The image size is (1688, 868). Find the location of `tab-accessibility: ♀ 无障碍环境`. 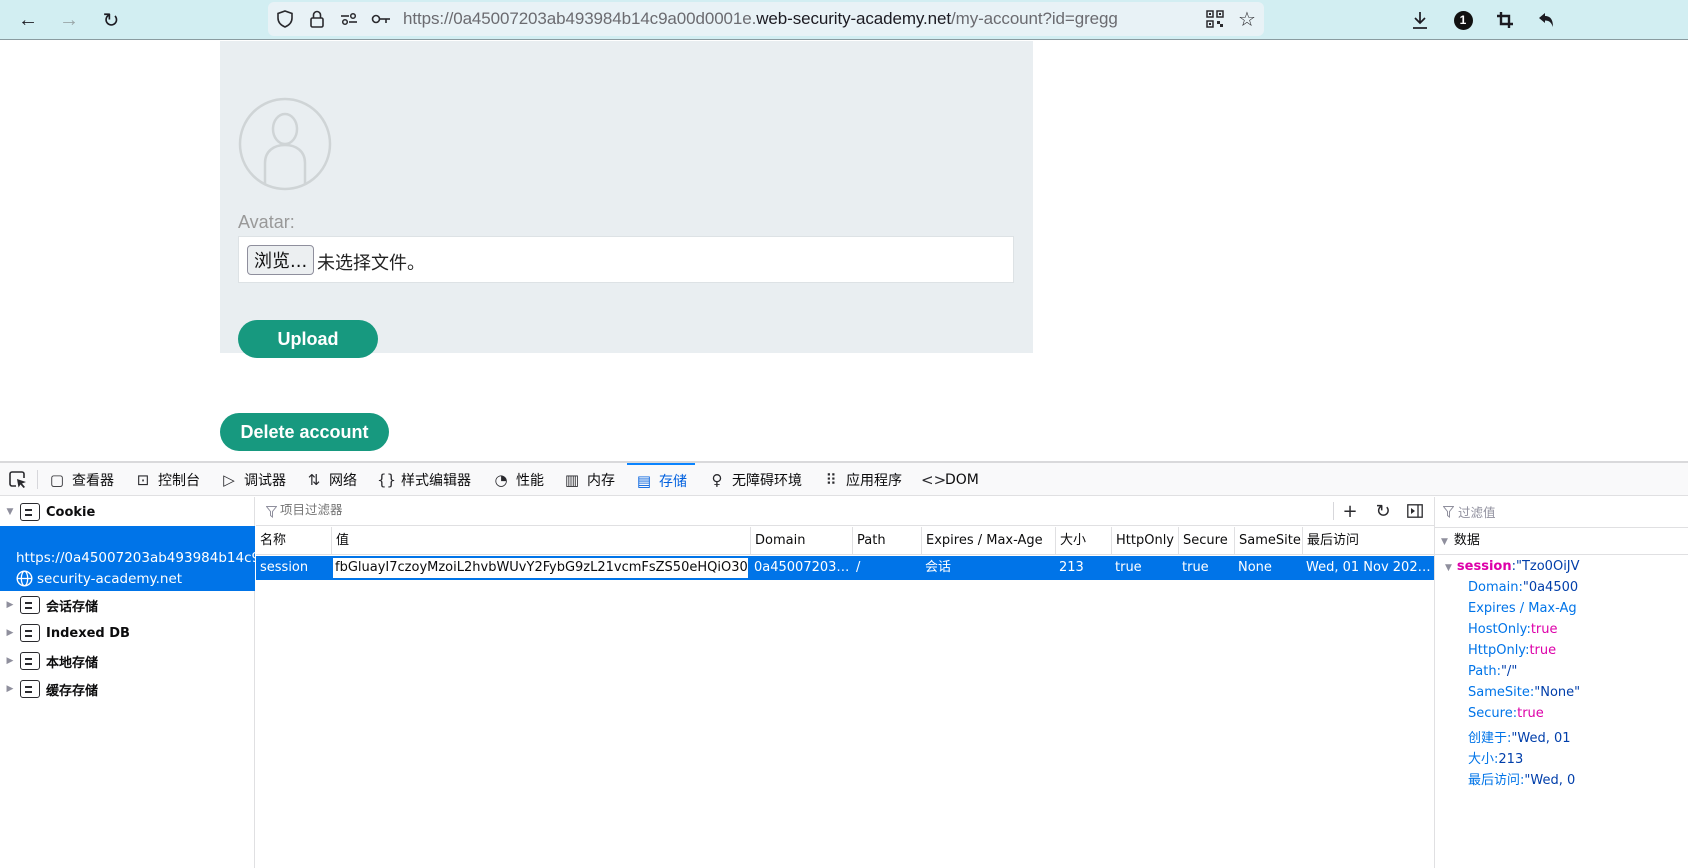

tab-accessibility: ♀ 无障碍环境 is located at coordinates (755, 479).